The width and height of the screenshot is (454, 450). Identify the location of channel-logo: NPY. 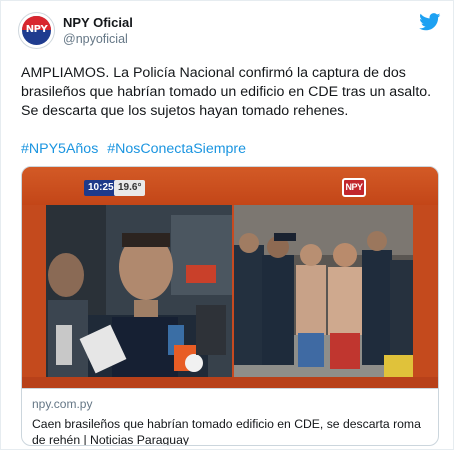
(354, 187).